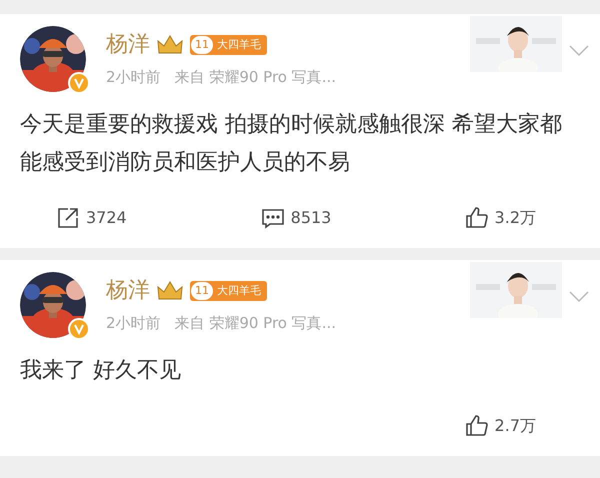  Describe the element at coordinates (296, 218) in the screenshot. I see `comment-button: 8513` at that location.